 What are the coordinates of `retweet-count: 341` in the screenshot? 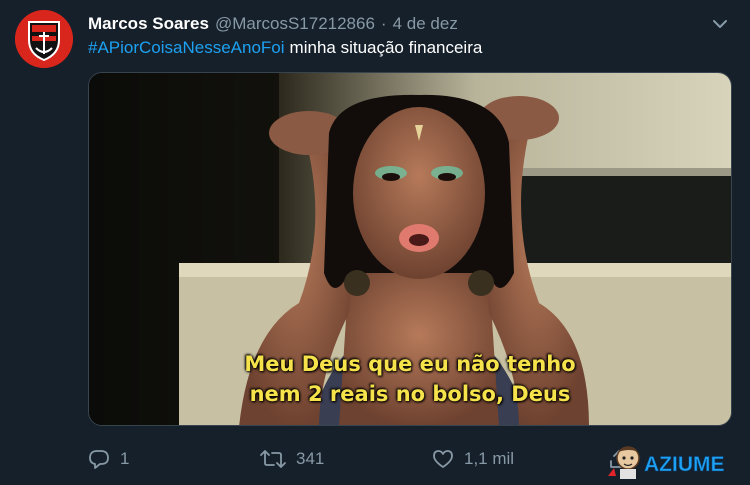 It's located at (310, 458).